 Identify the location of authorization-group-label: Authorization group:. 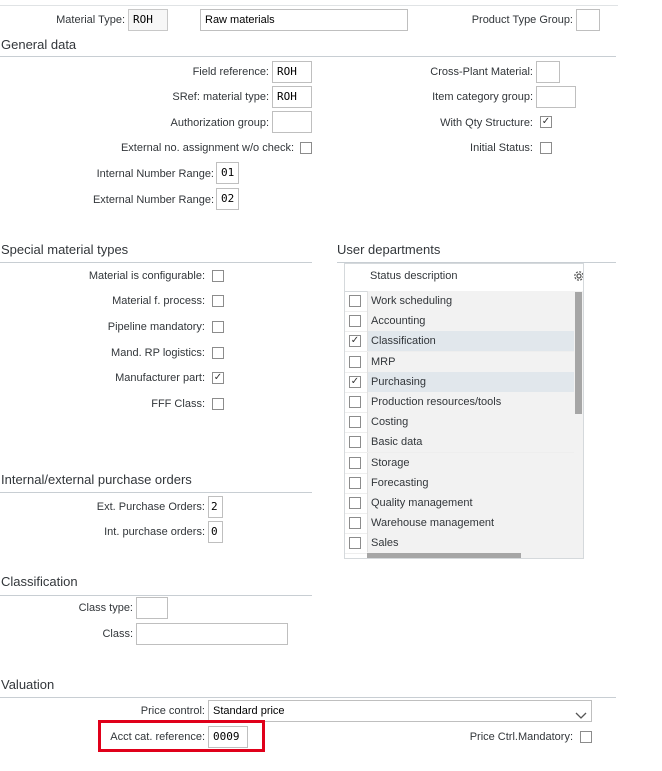
(219, 123).